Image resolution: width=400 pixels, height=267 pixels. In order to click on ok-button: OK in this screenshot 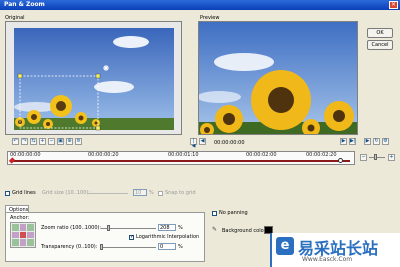, I will do `click(380, 33)`.